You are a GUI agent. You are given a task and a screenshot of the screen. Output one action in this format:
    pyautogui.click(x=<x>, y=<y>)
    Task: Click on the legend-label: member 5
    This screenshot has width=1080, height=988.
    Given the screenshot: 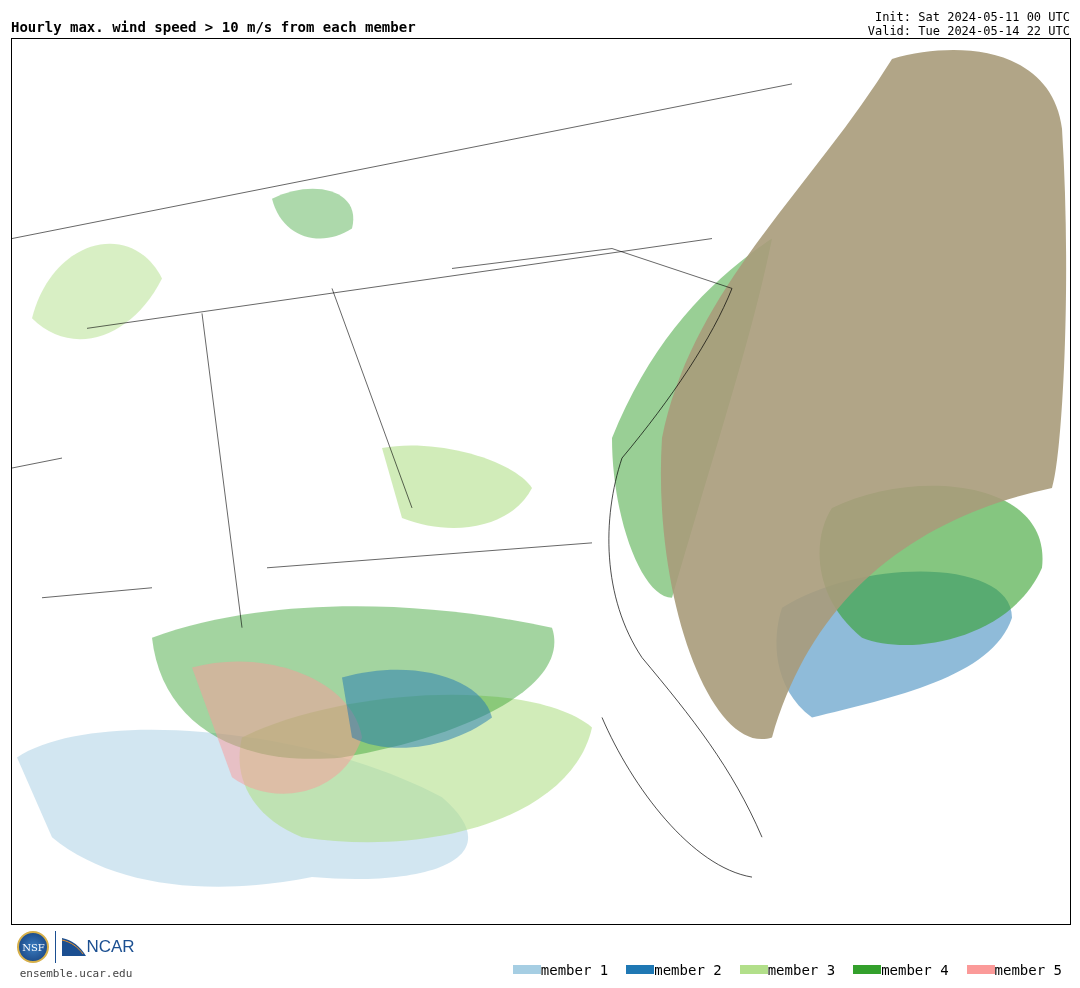 What is the action you would take?
    pyautogui.click(x=1028, y=969)
    